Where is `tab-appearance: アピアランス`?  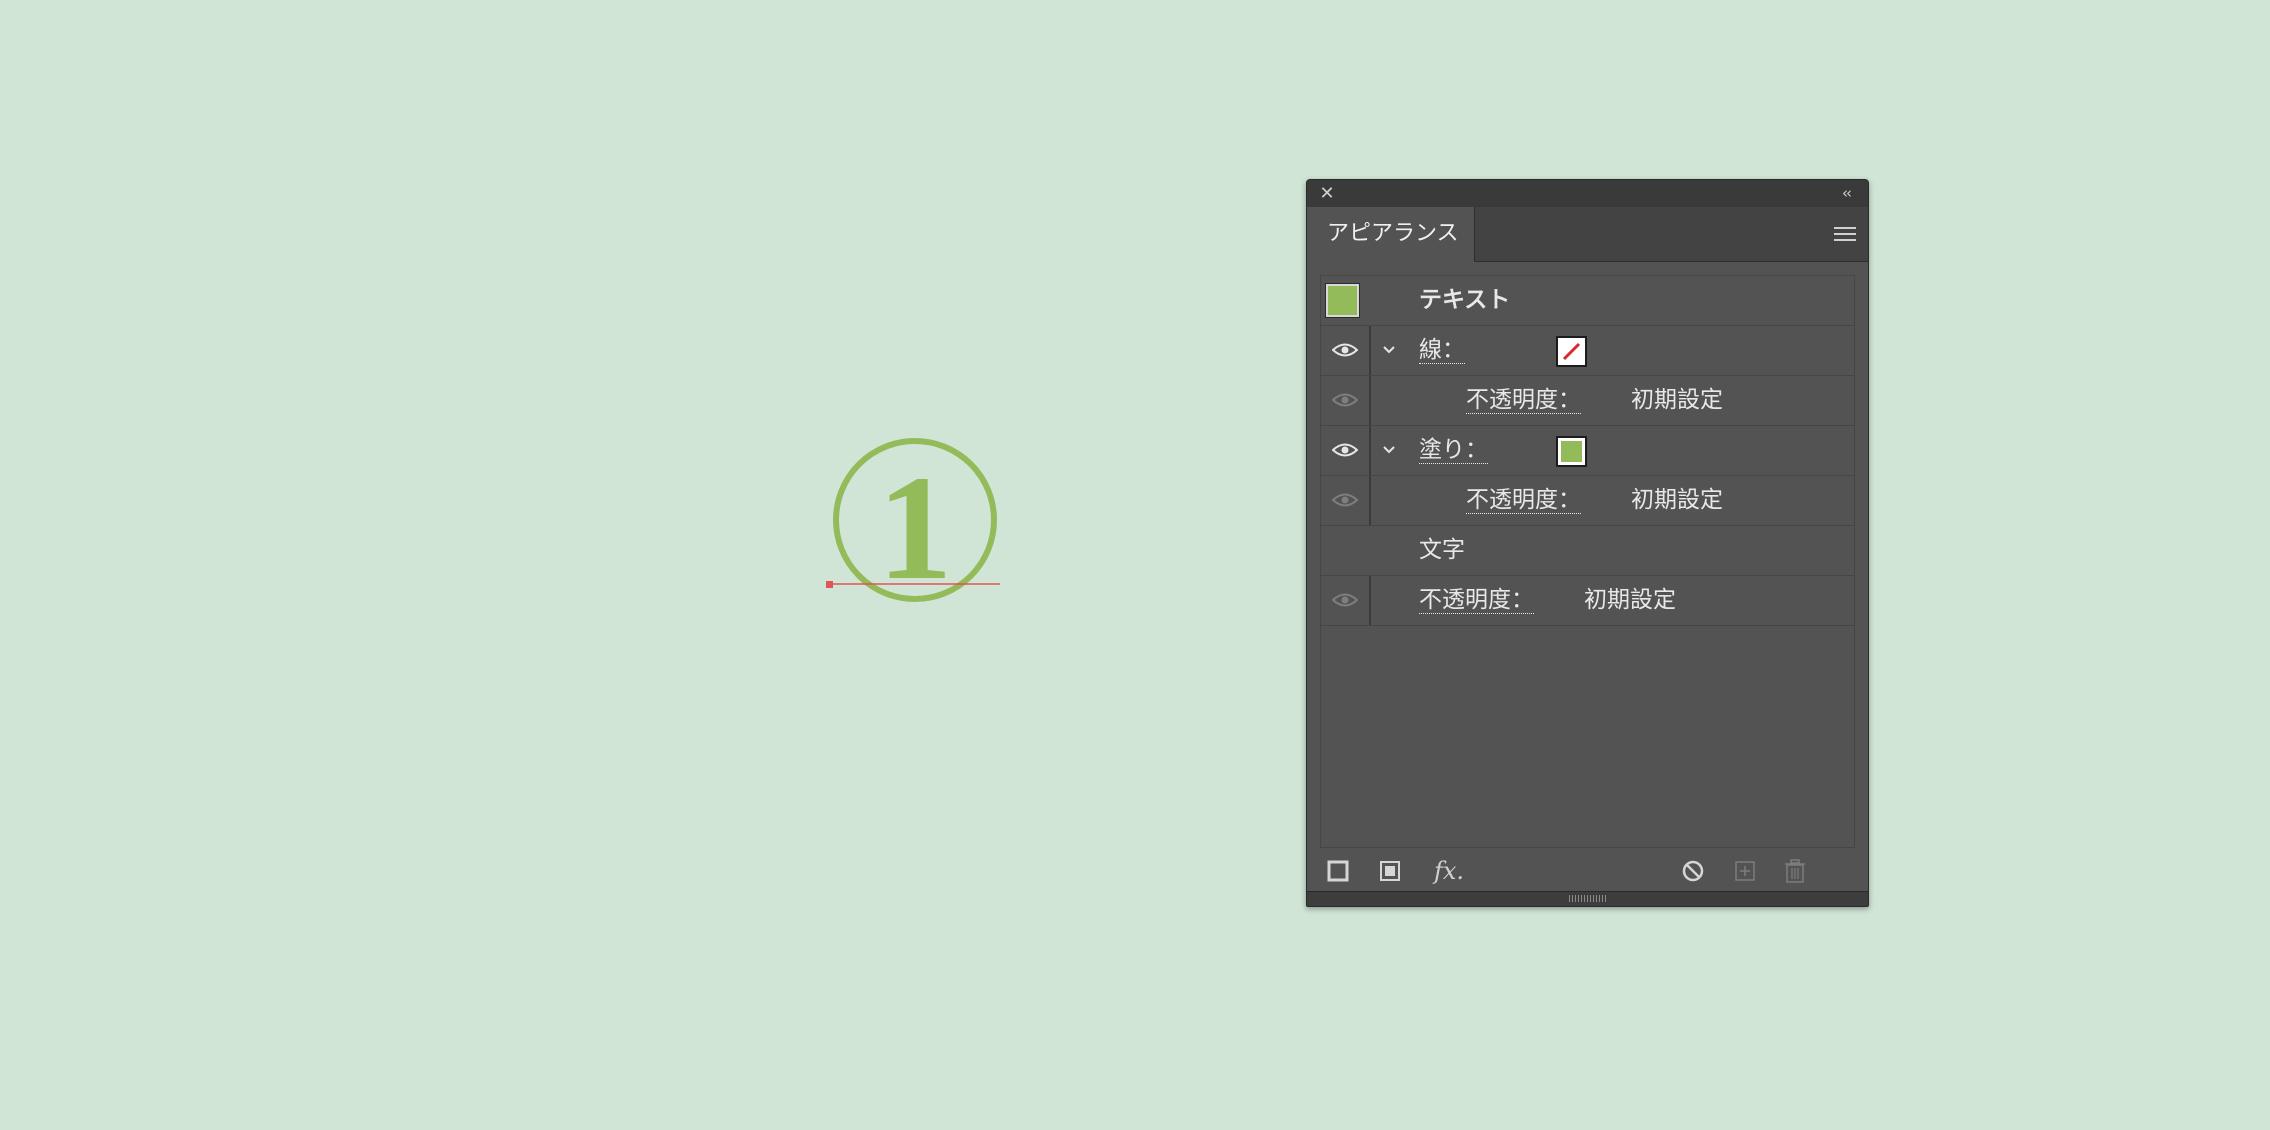 tab-appearance: アピアランス is located at coordinates (1391, 234).